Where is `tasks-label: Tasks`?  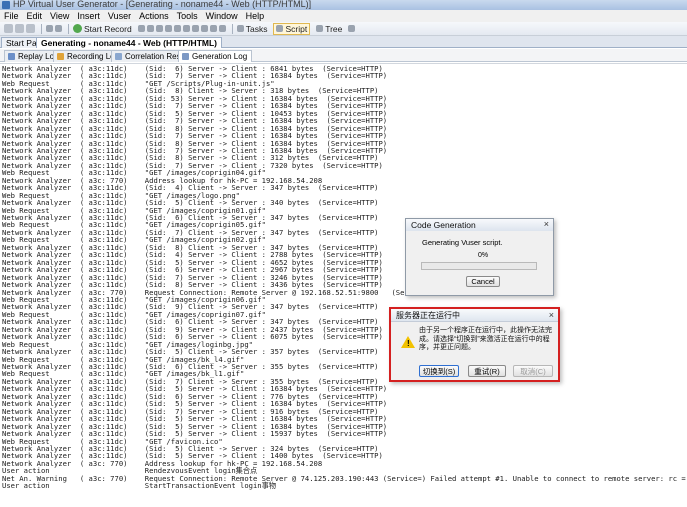 tasks-label: Tasks is located at coordinates (256, 28).